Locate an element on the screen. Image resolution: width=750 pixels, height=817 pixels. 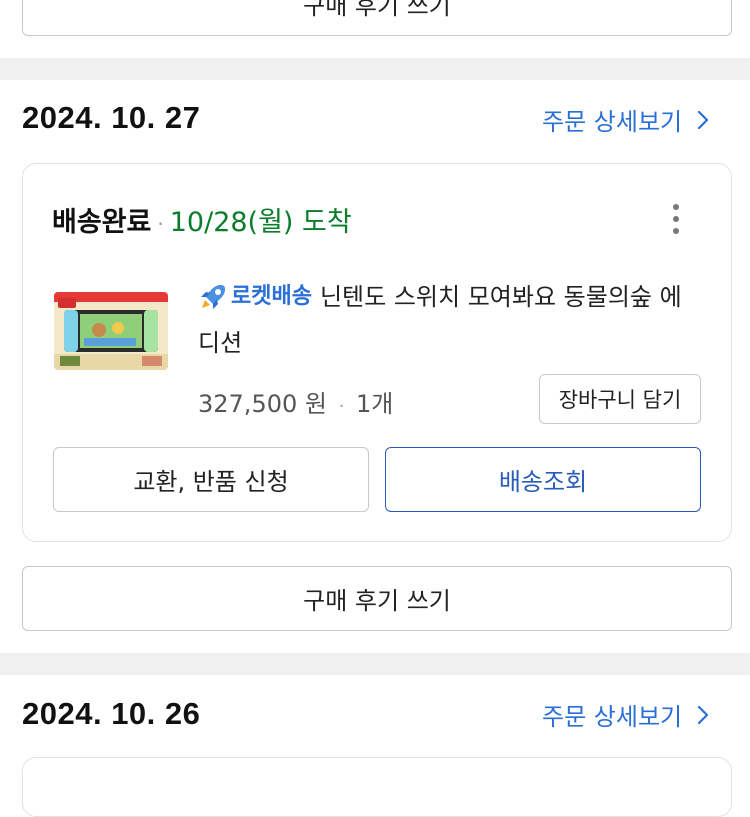
price-quantity: 327,500 원 · 1개 is located at coordinates (295, 401).